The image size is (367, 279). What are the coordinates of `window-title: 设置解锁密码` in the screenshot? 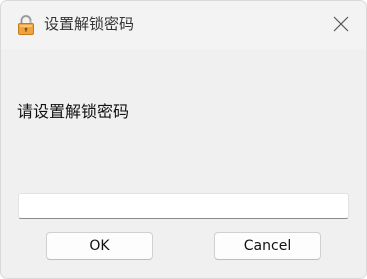 It's located at (89, 24).